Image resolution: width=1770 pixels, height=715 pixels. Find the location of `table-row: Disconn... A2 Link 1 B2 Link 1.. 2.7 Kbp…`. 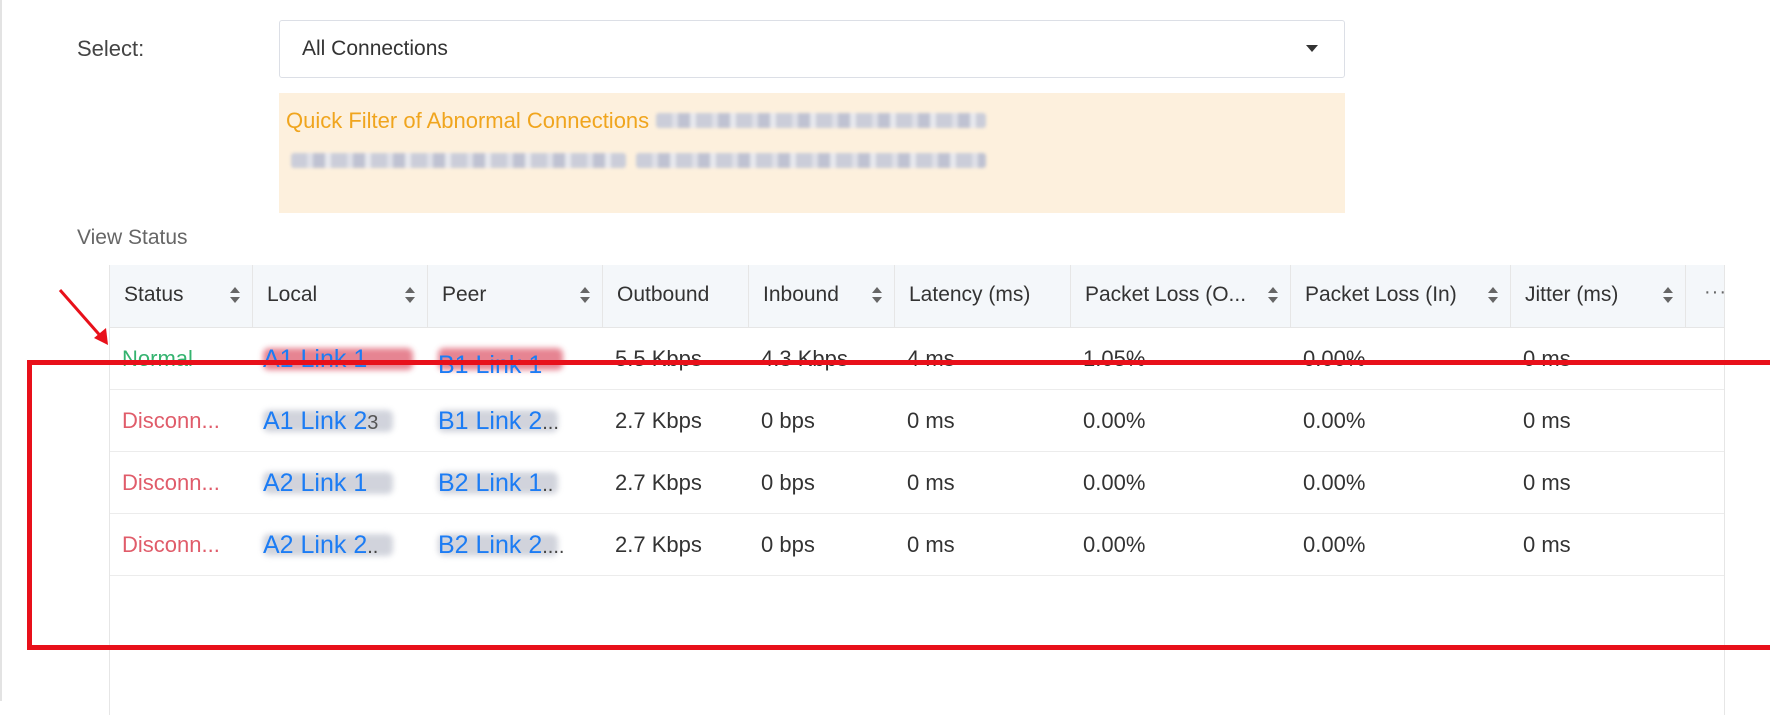

table-row: Disconn... A2 Link 1 B2 Link 1.. 2.7 Kbp… is located at coordinates (917, 483).